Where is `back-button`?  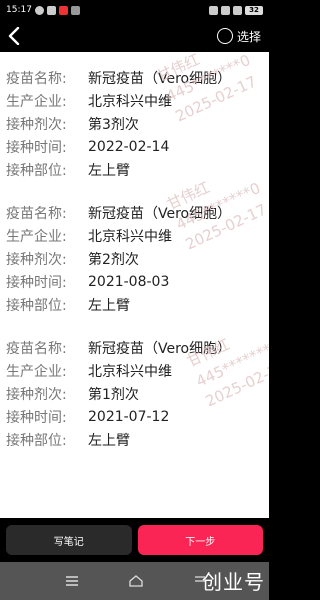 back-button is located at coordinates (19, 36).